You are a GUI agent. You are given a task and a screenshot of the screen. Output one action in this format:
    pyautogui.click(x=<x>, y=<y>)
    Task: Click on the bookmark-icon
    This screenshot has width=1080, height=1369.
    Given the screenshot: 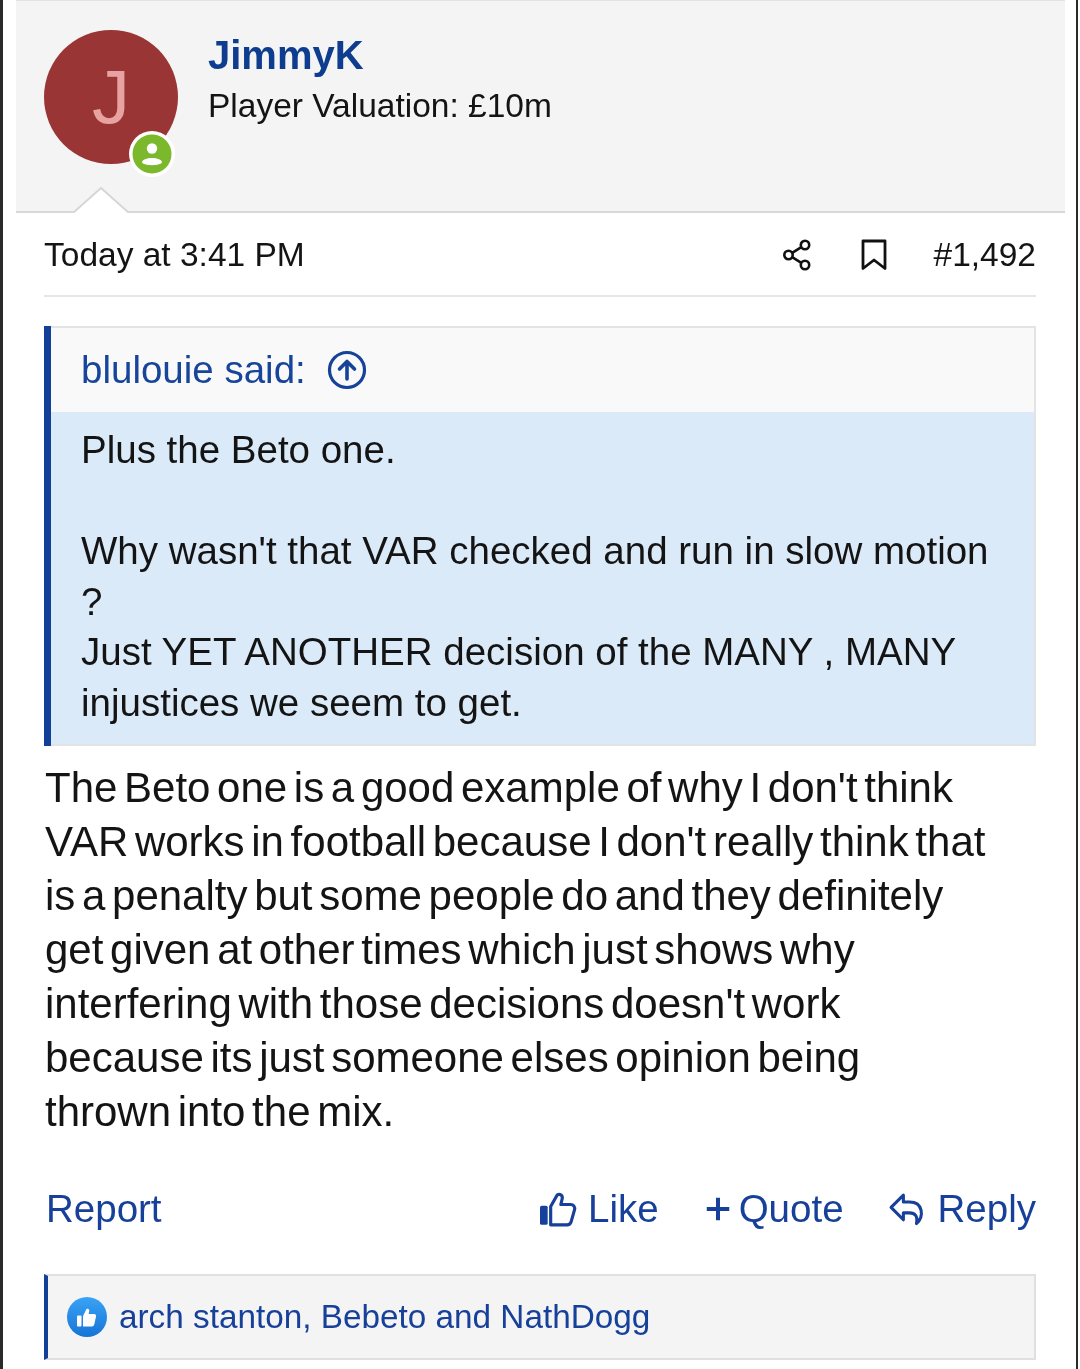 What is the action you would take?
    pyautogui.click(x=873, y=255)
    